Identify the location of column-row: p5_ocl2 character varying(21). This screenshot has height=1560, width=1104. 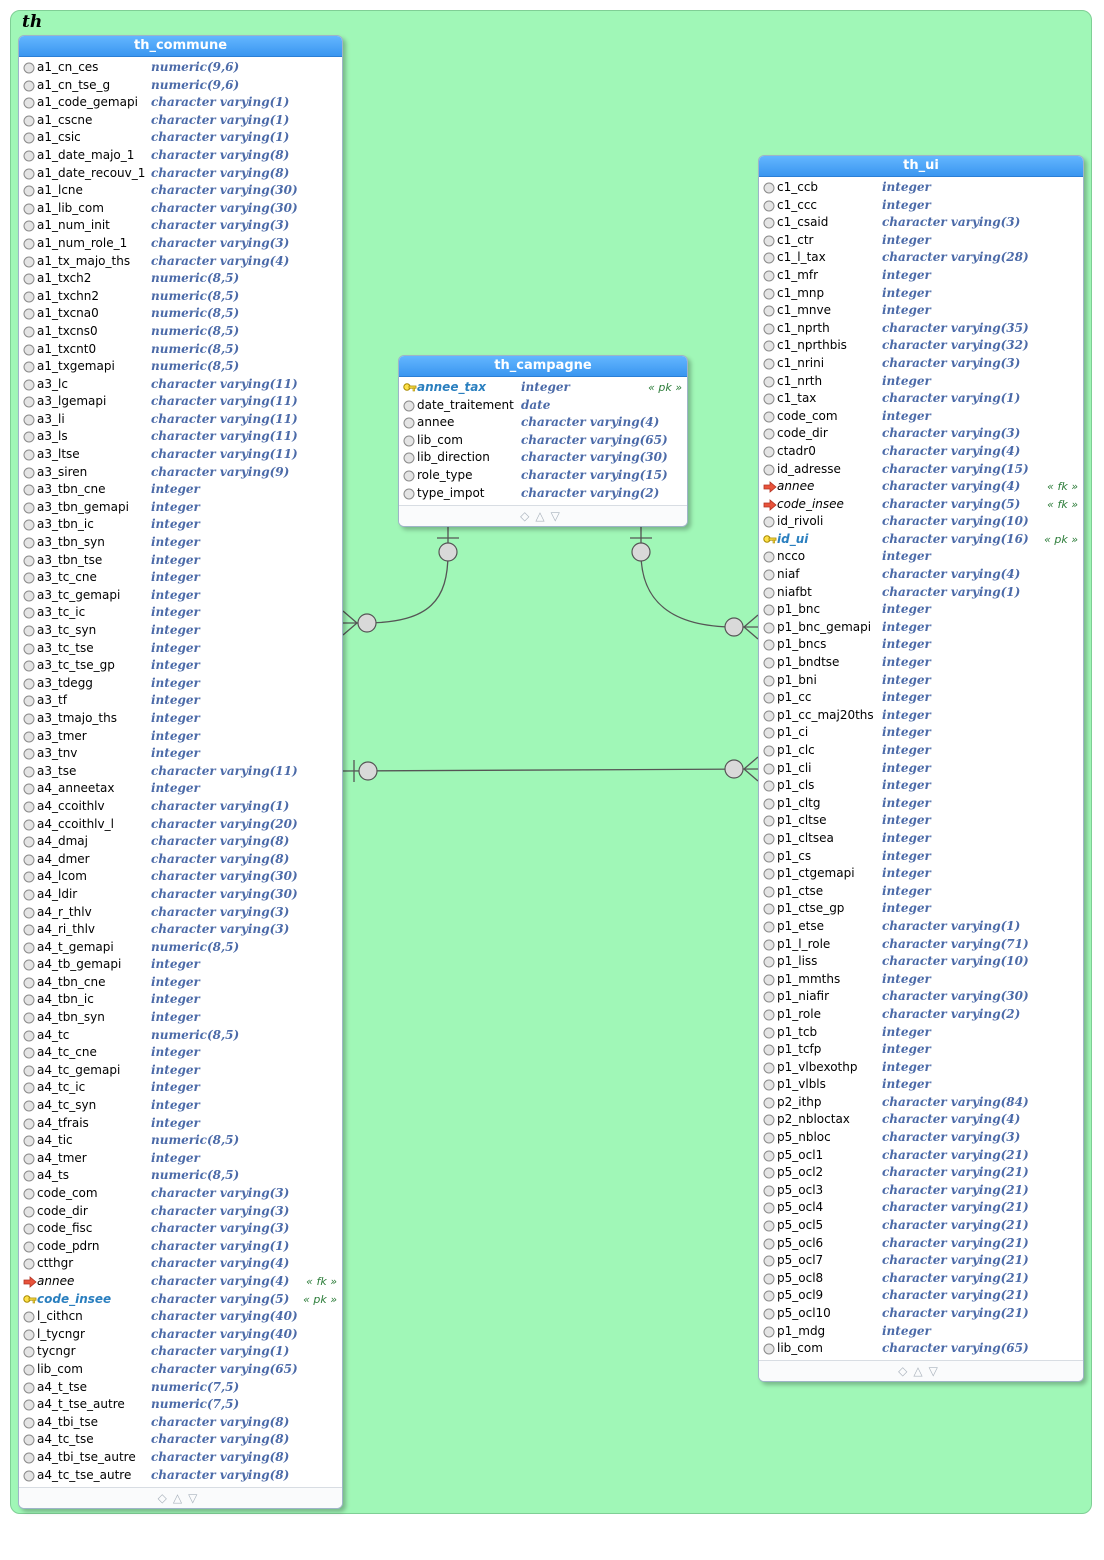
(921, 1173).